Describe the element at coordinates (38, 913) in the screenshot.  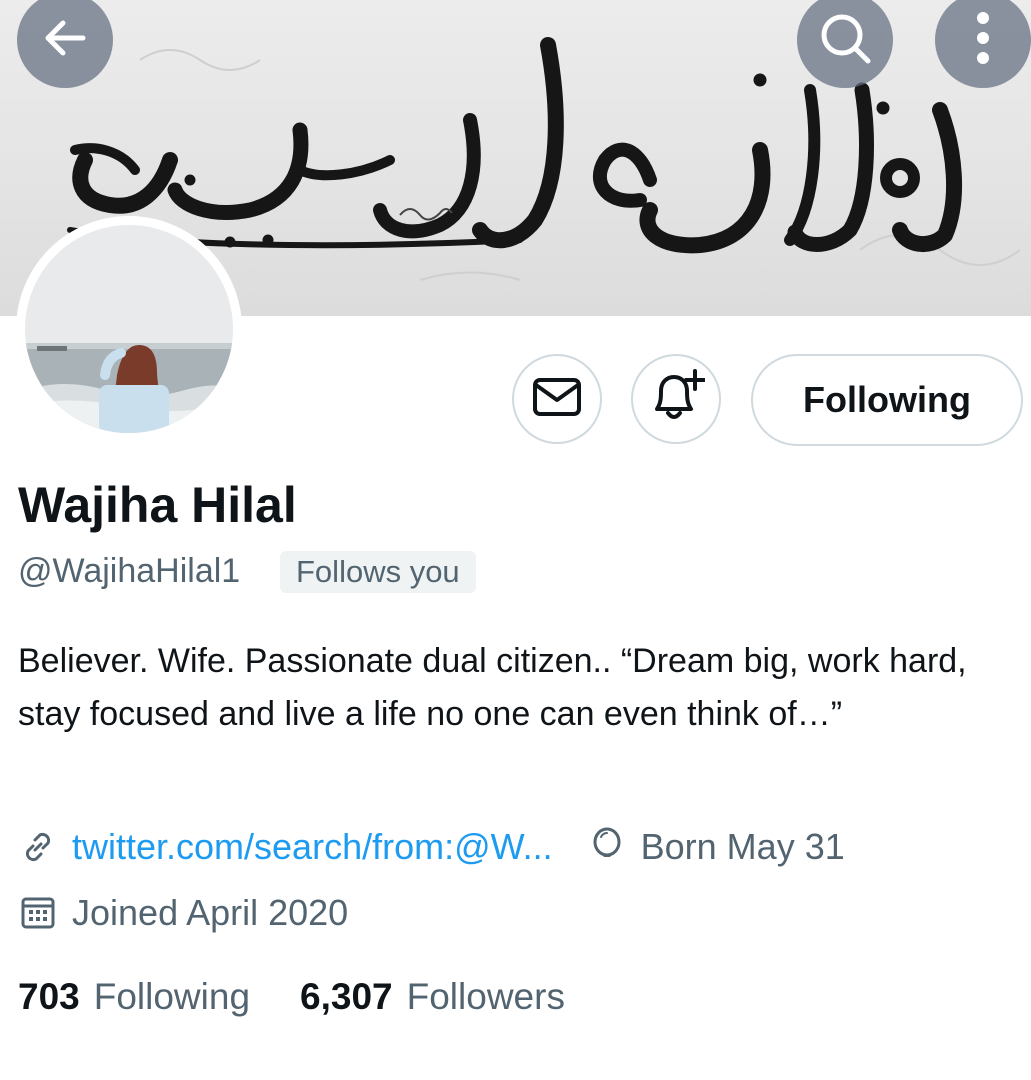
I see `calendar-icon` at that location.